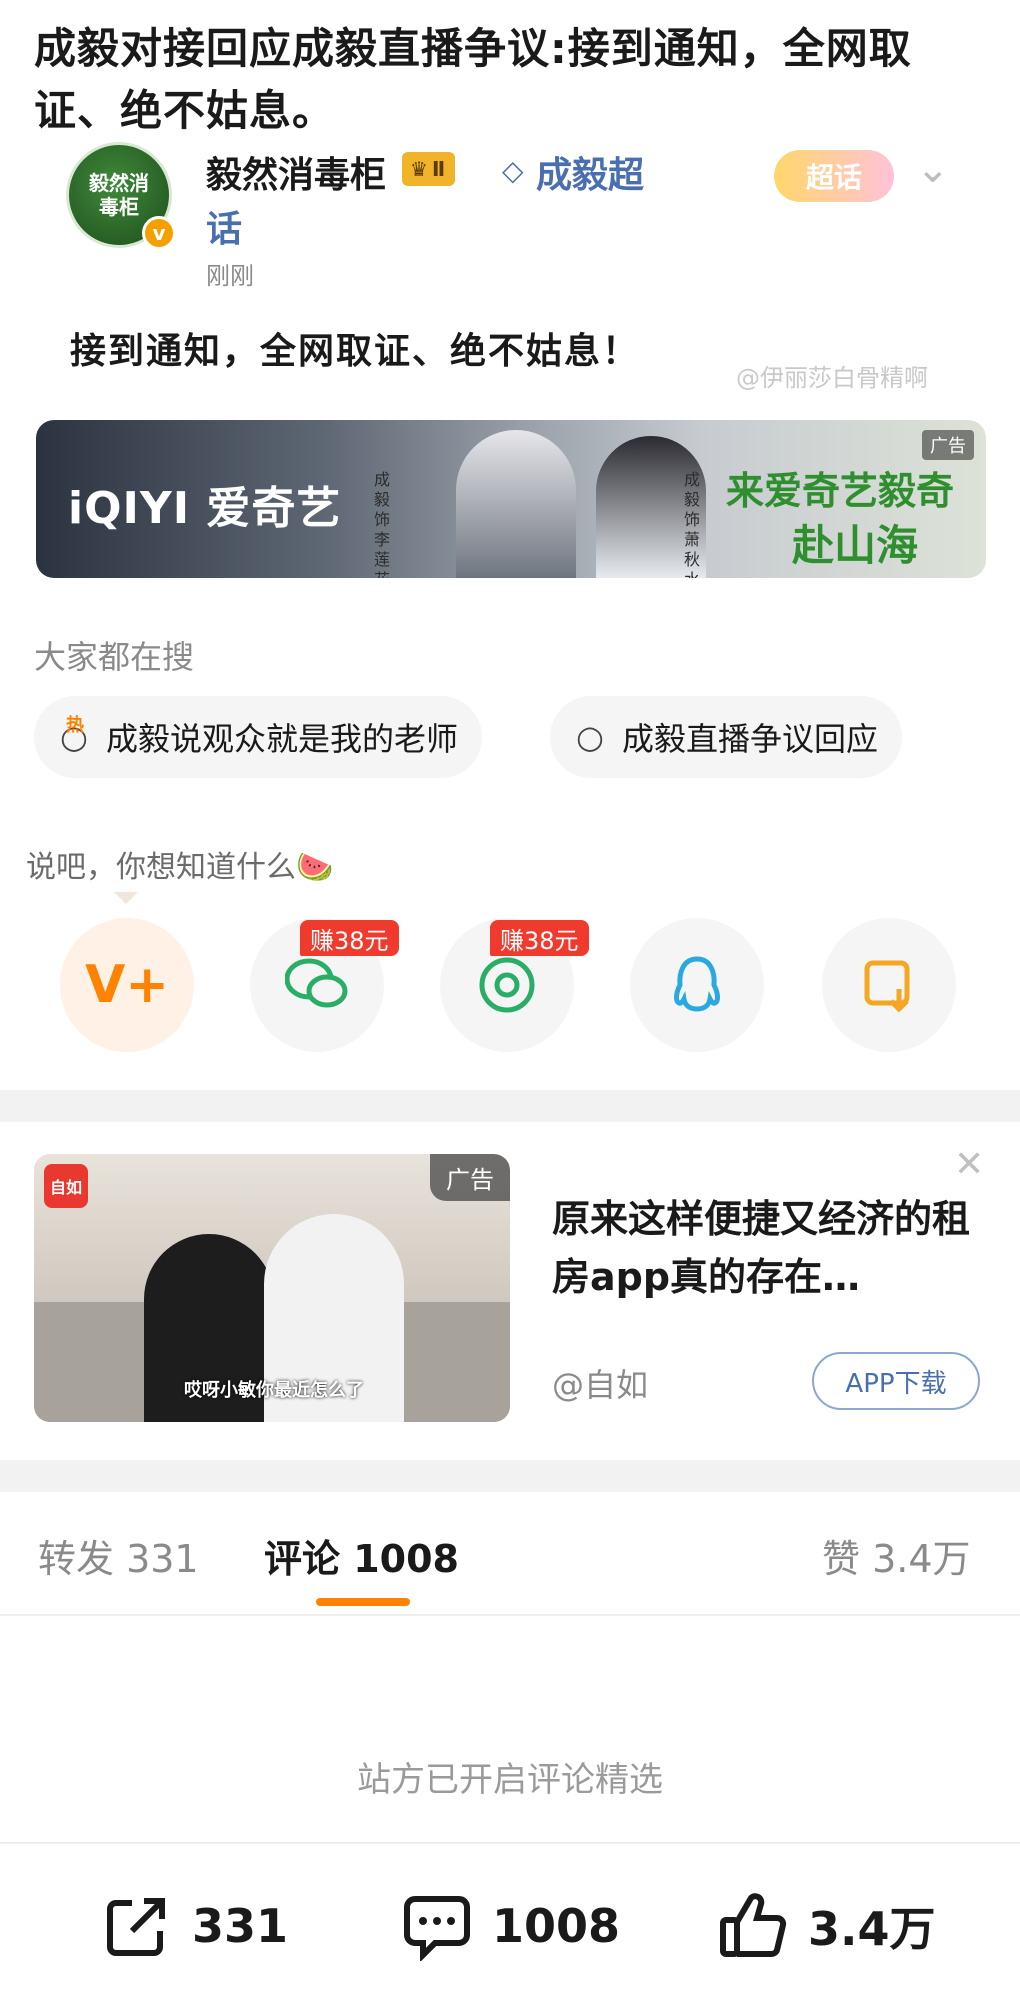 Image resolution: width=1020 pixels, height=1994 pixels. What do you see at coordinates (590, 737) in the screenshot?
I see `search-icon: ○` at bounding box center [590, 737].